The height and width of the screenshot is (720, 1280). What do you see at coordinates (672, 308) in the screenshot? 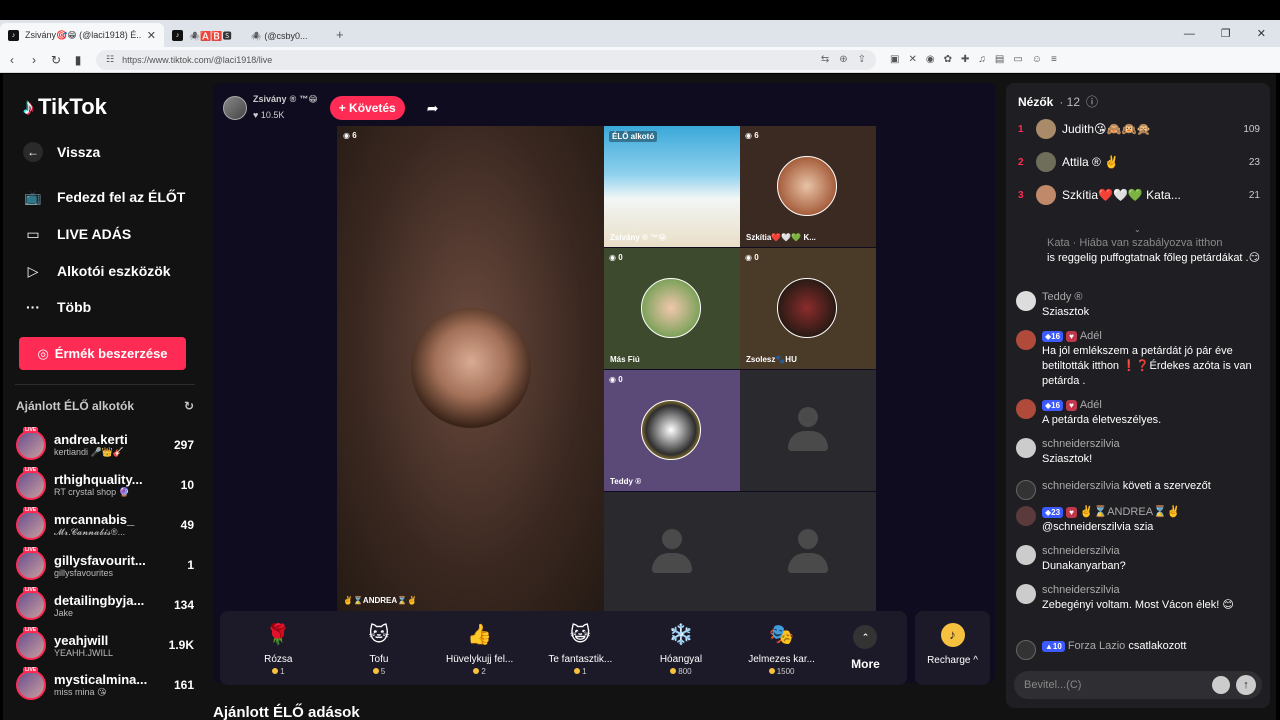
I see `guest-tile: ◉ 0 Más Fiú` at bounding box center [672, 308].